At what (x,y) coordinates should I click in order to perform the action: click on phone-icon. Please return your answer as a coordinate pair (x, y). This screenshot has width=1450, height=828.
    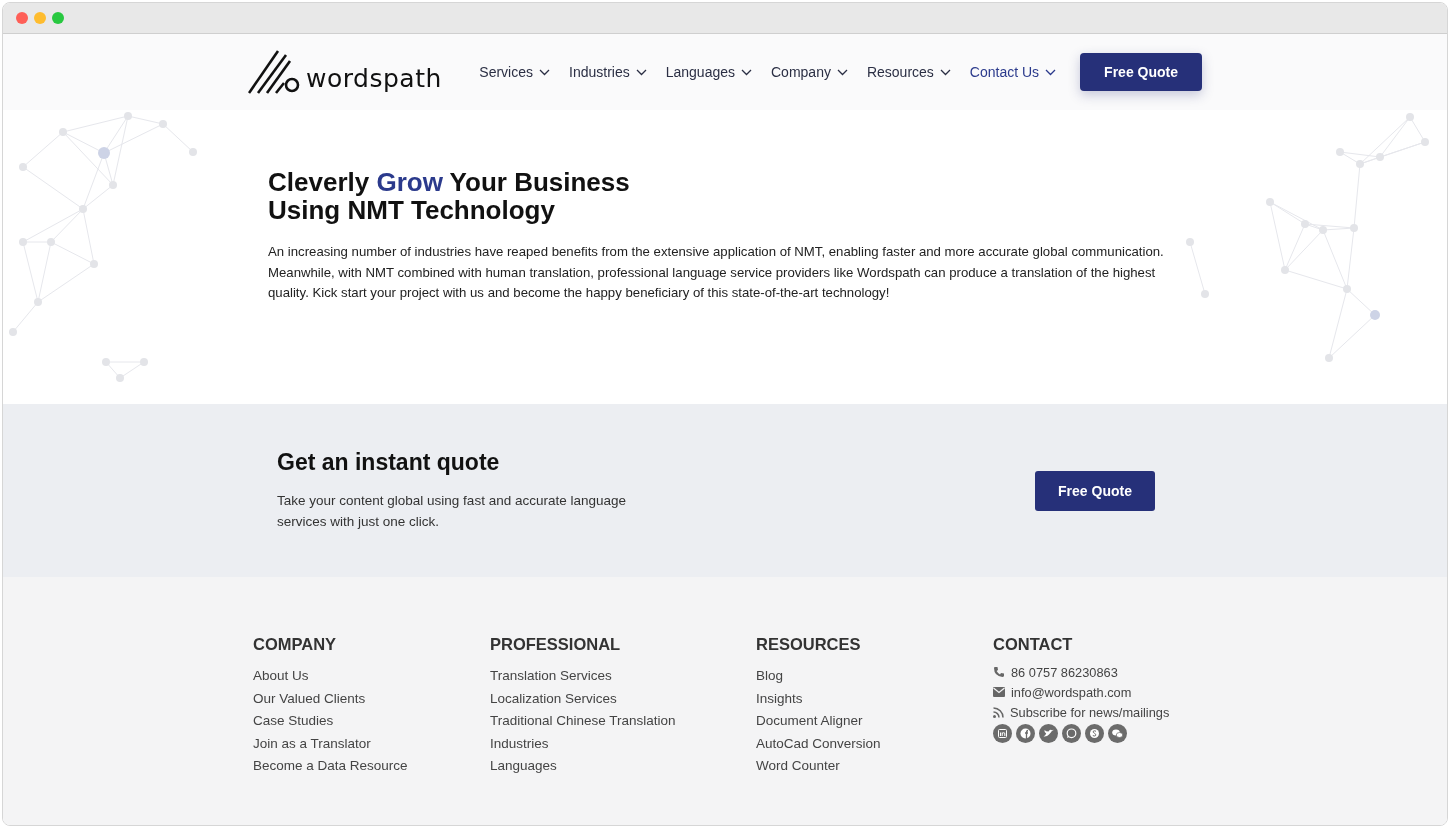
    Looking at the image, I should click on (999, 672).